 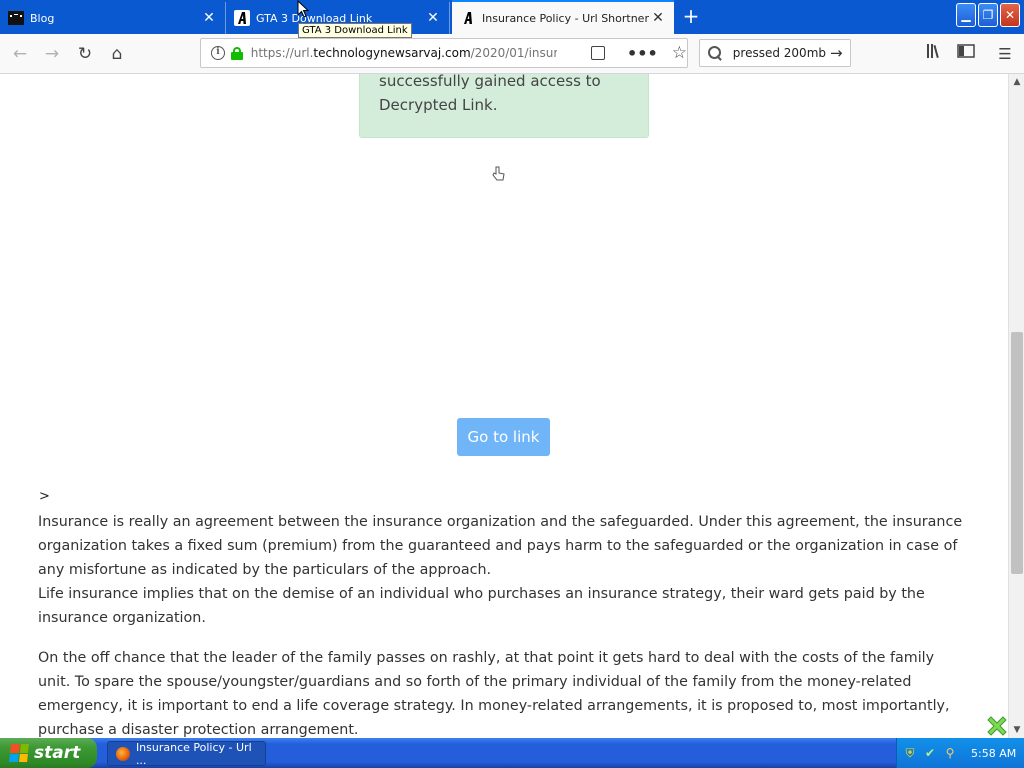 What do you see at coordinates (1017, 453) in the screenshot?
I see `scrollbar-thumb` at bounding box center [1017, 453].